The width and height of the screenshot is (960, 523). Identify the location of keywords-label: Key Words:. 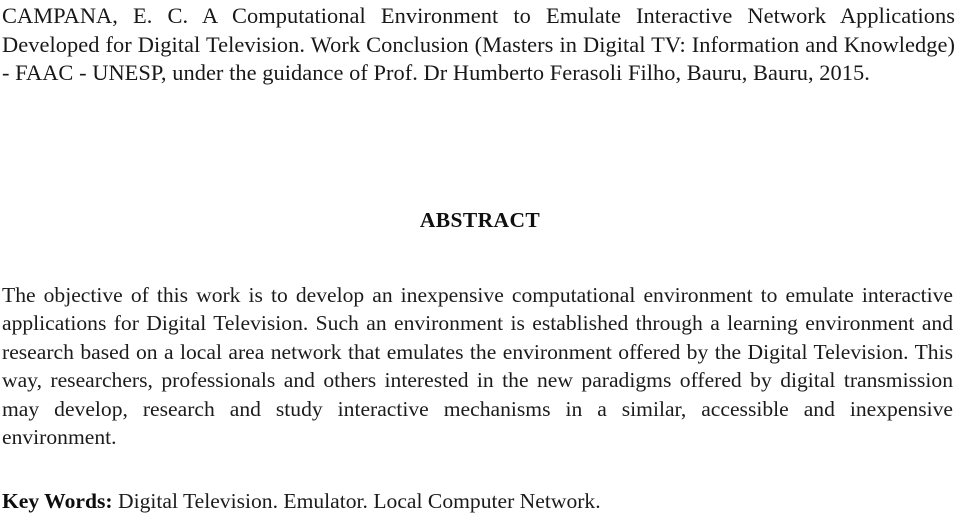
(57, 501).